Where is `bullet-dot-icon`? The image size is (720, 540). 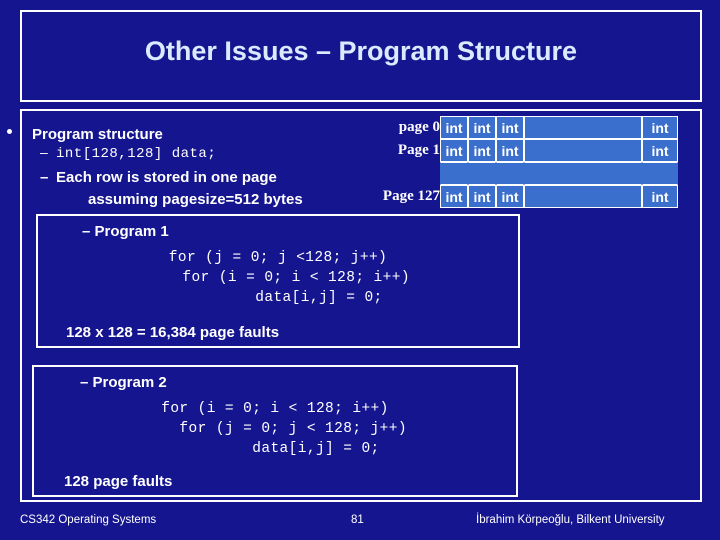 bullet-dot-icon is located at coordinates (9, 131).